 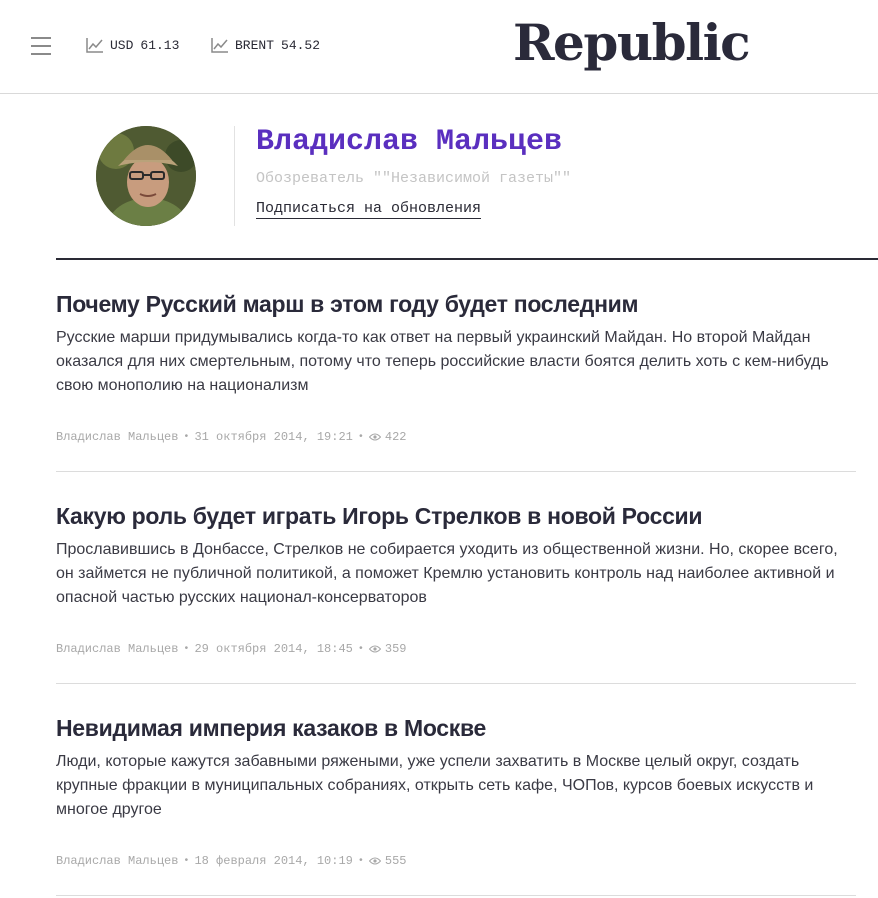 I want to click on author-divider, so click(x=234, y=176).